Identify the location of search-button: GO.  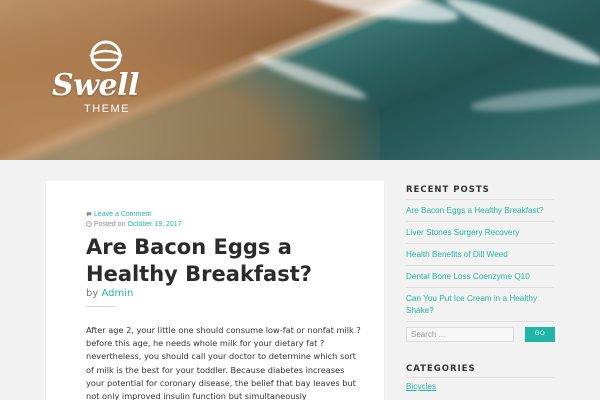
(540, 334).